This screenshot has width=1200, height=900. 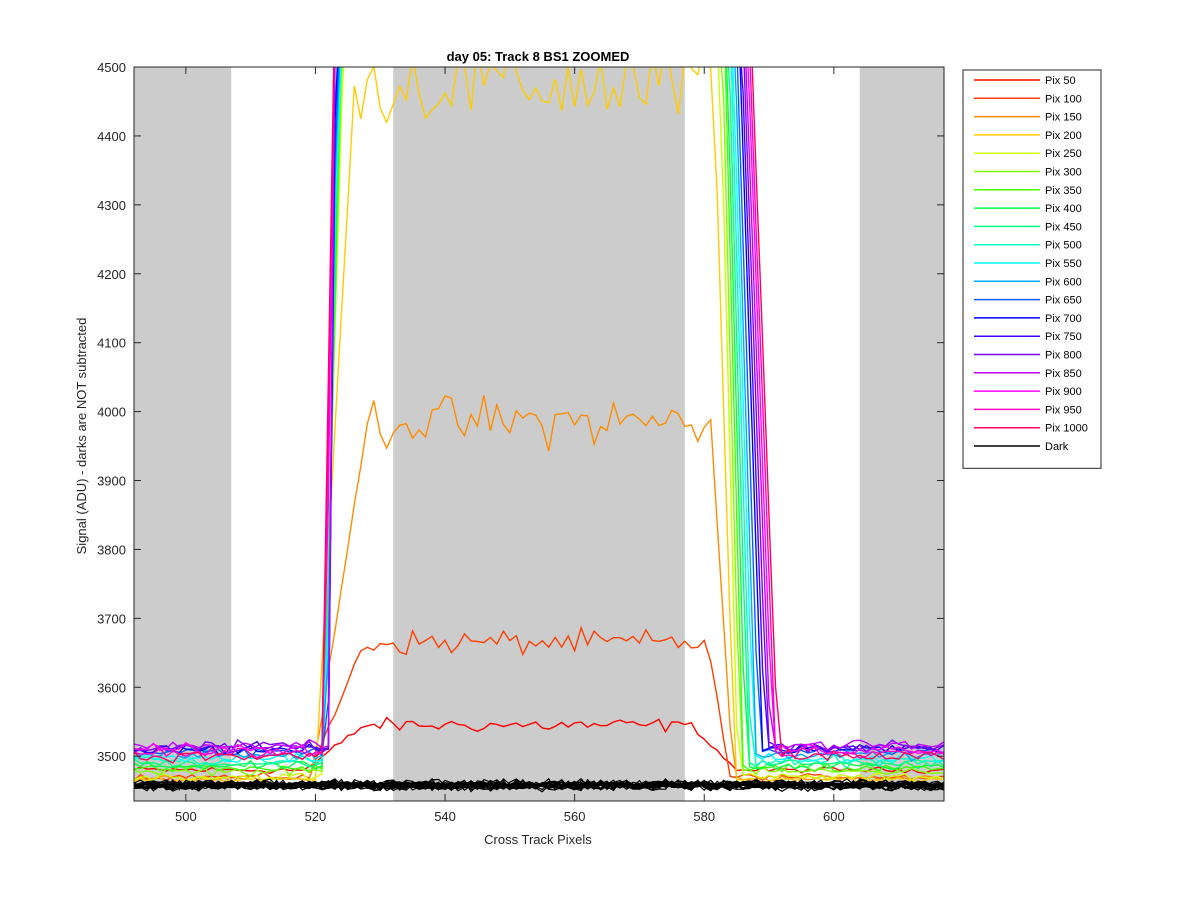 What do you see at coordinates (1063, 191) in the screenshot?
I see `legend-label-pix-350: Pix 350` at bounding box center [1063, 191].